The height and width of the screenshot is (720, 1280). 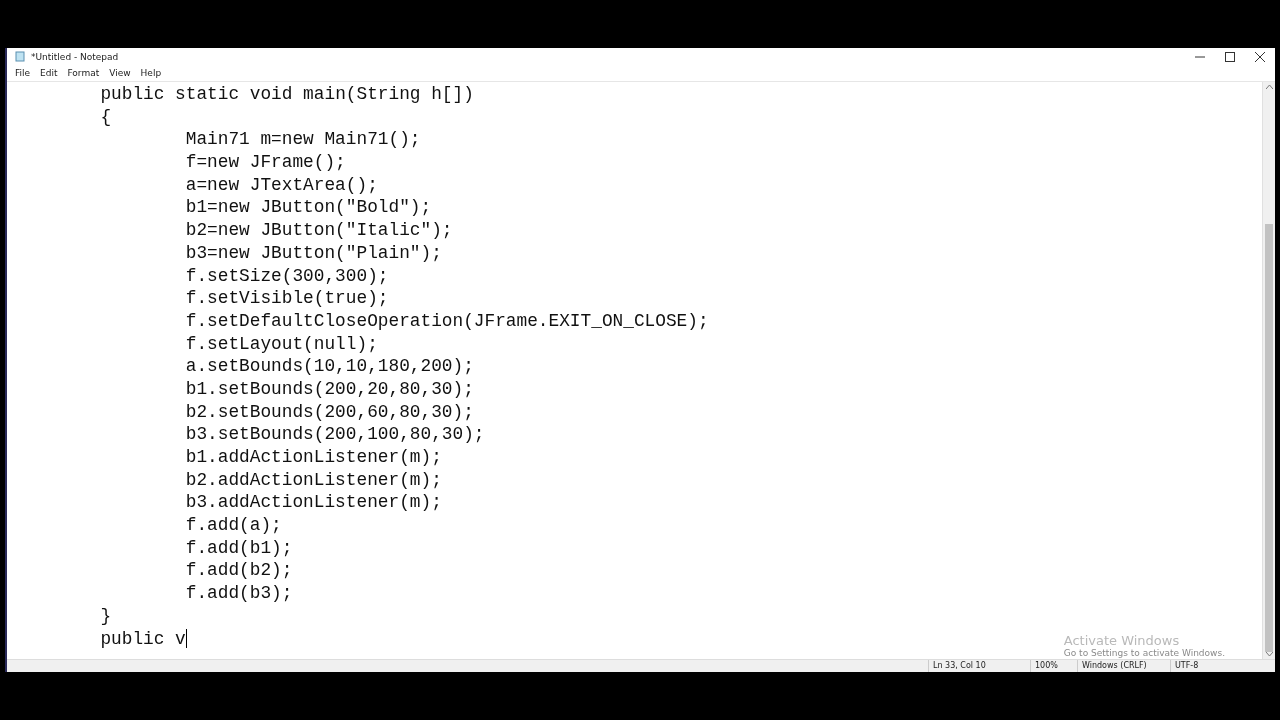 What do you see at coordinates (1230, 56) in the screenshot?
I see `maximize-icon` at bounding box center [1230, 56].